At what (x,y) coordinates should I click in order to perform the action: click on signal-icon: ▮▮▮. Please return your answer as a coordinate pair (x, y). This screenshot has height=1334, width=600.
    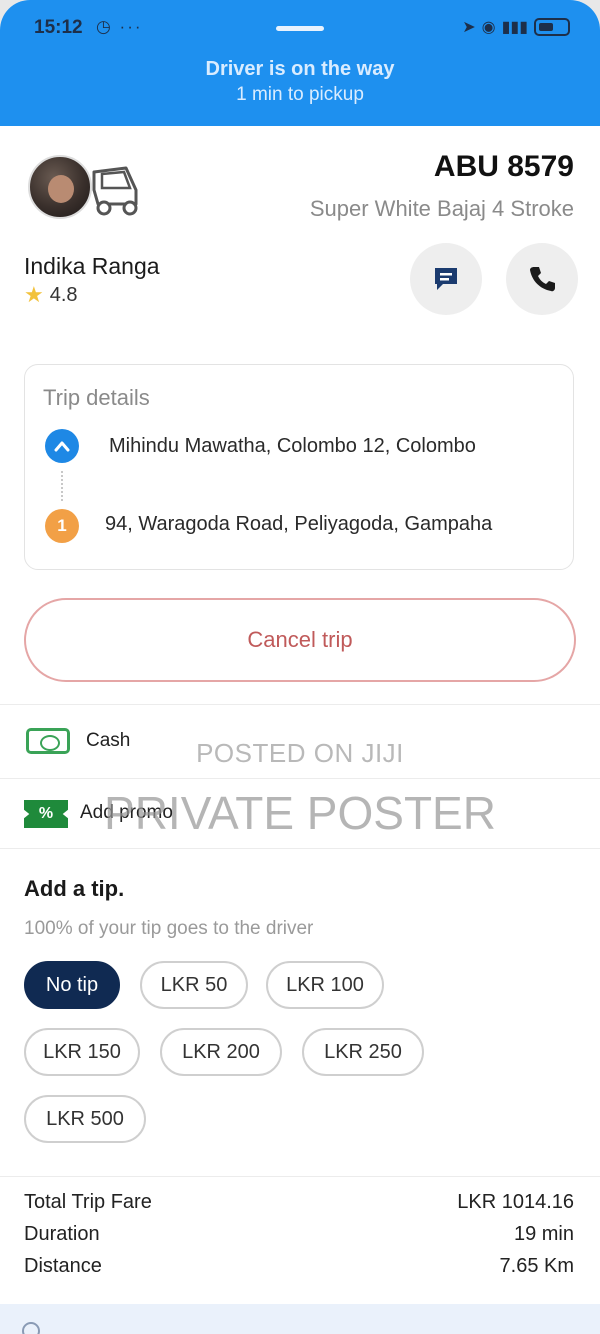
    Looking at the image, I should click on (514, 27).